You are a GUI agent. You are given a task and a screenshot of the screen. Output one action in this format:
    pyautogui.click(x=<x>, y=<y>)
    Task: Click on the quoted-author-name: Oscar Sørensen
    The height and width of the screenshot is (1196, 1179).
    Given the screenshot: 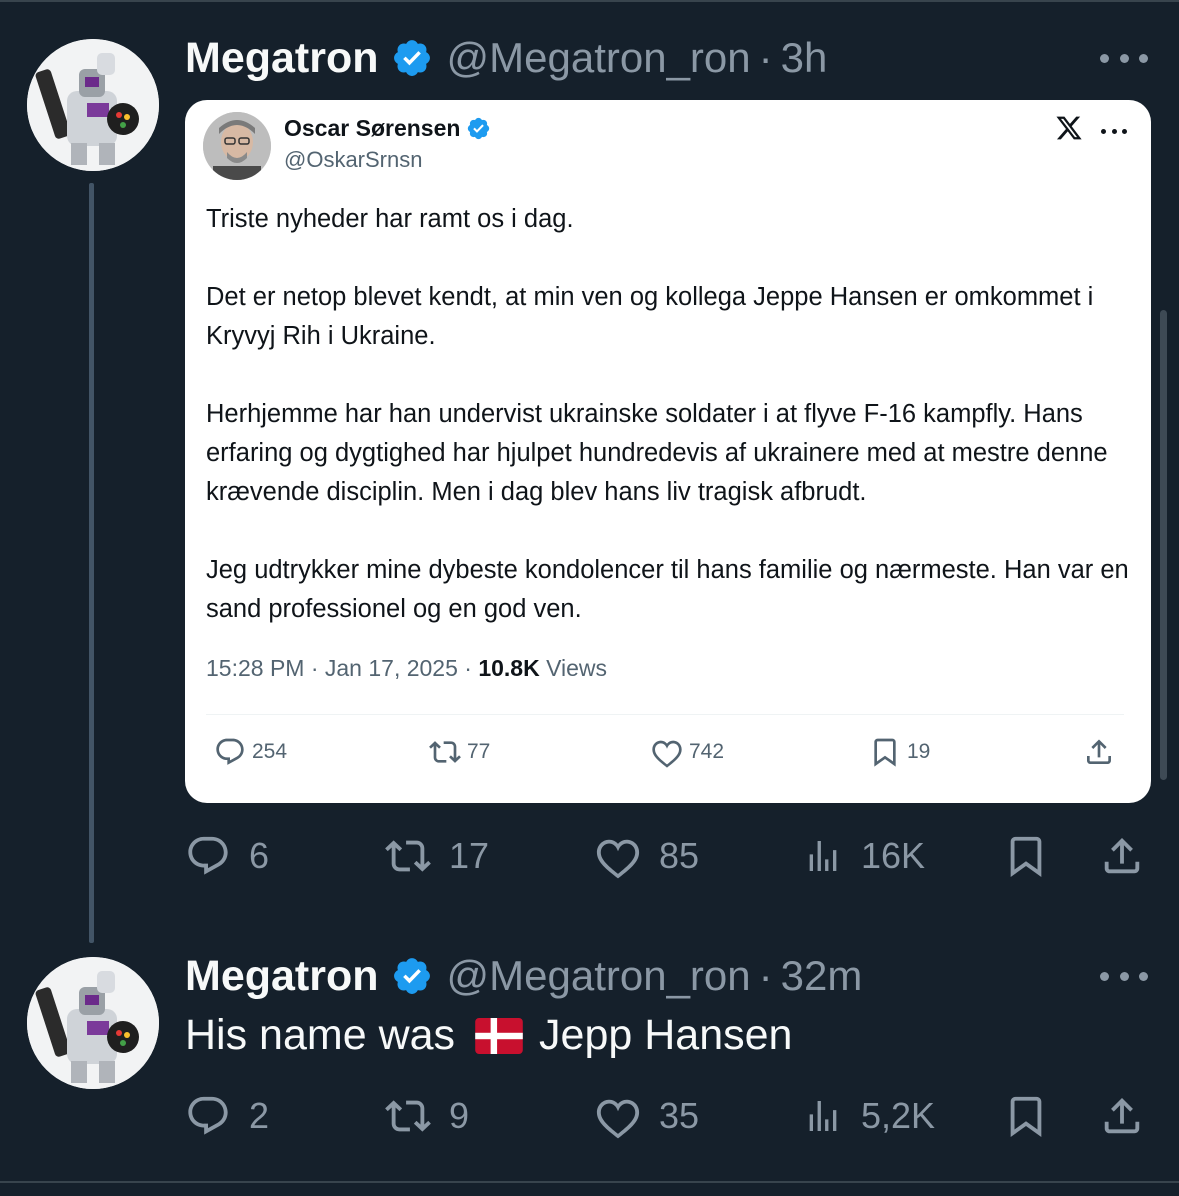 What is the action you would take?
    pyautogui.click(x=372, y=128)
    